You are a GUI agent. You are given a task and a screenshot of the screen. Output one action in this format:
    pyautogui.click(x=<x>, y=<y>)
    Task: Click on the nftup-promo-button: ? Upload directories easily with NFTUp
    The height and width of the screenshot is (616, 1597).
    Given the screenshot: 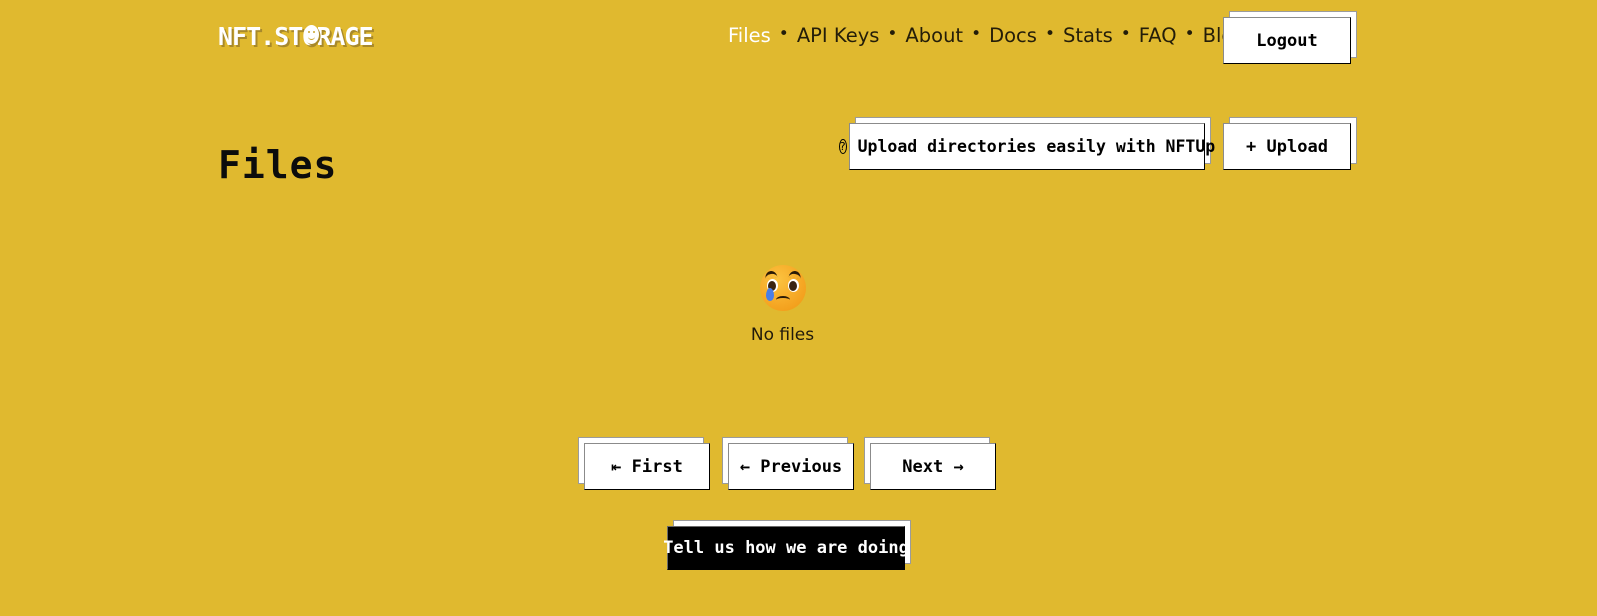 What is the action you would take?
    pyautogui.click(x=1026, y=146)
    